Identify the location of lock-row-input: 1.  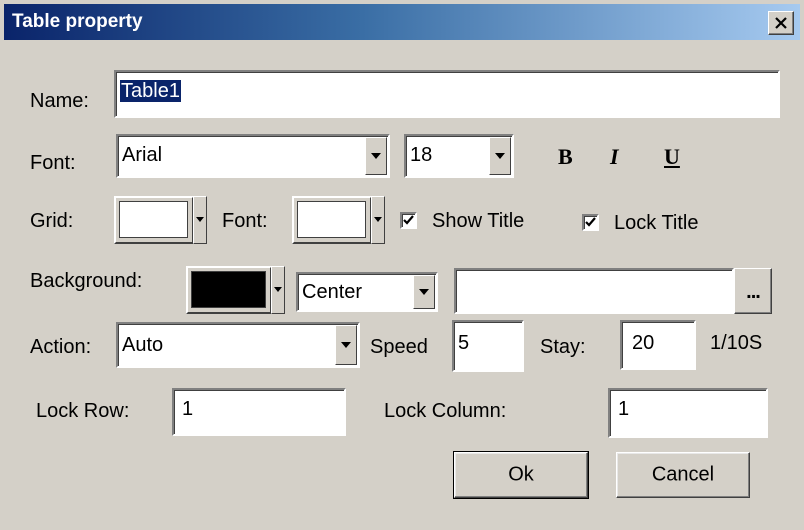
(259, 412).